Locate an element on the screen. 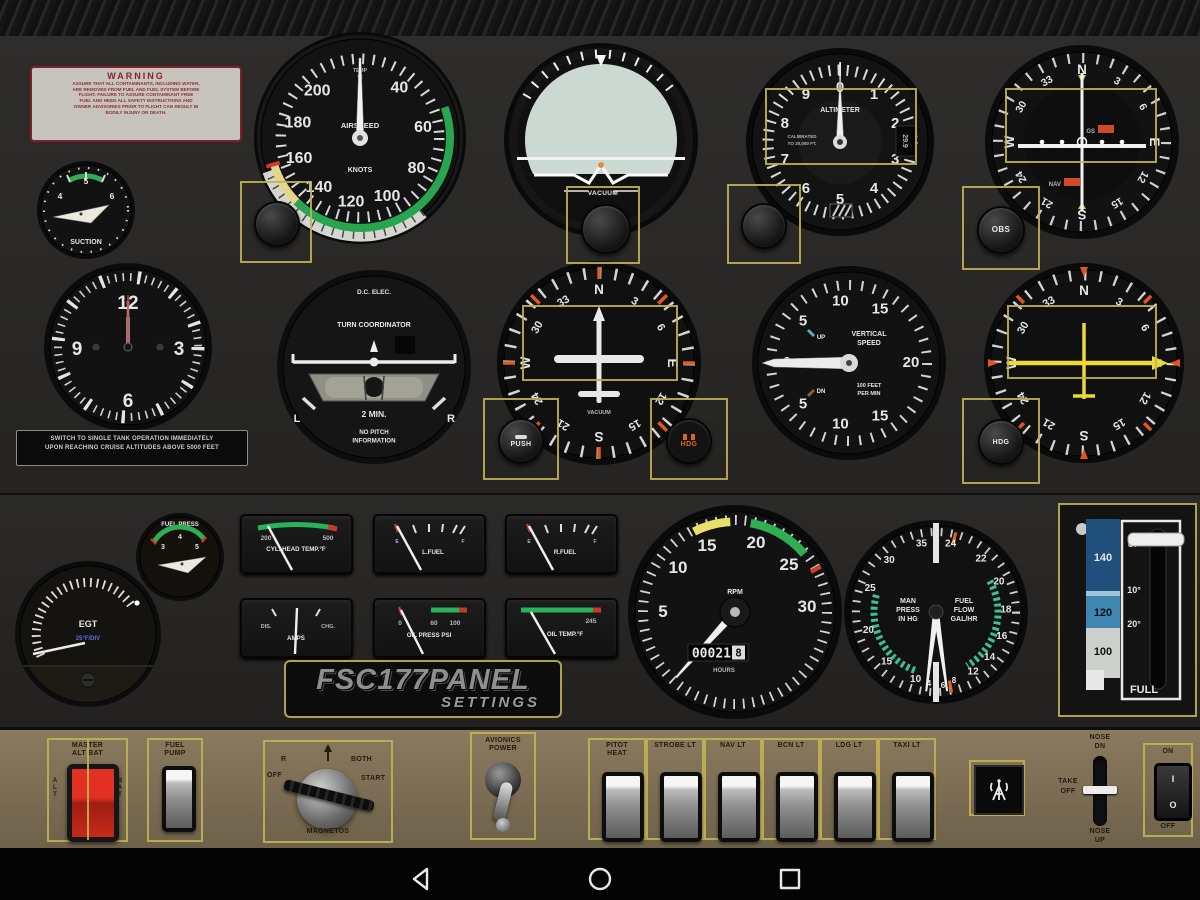  asi-units: KNOTS is located at coordinates (360, 170).